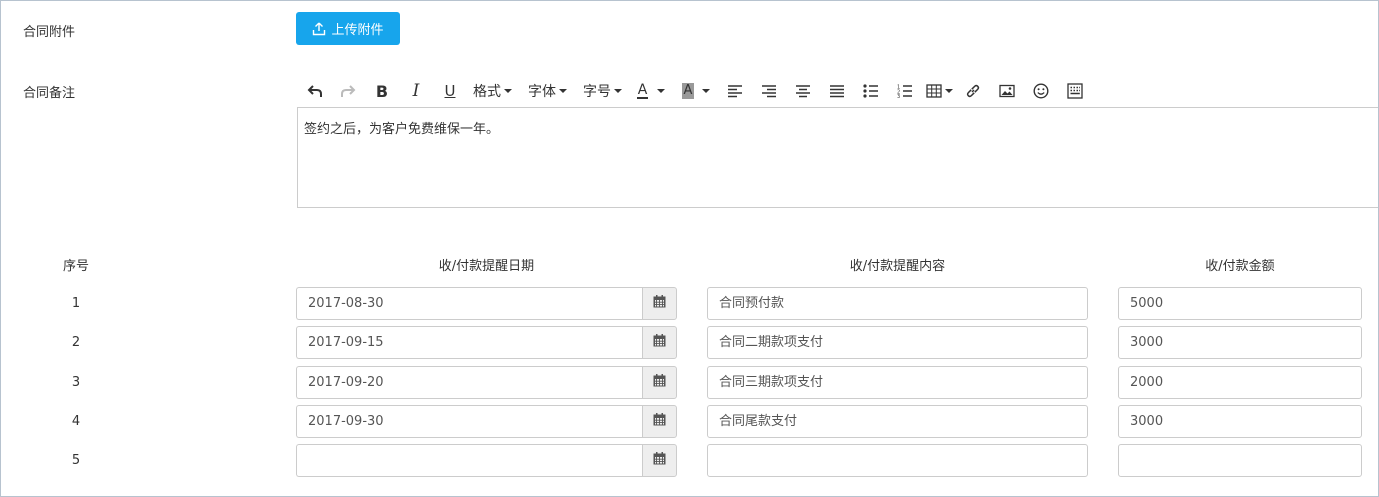  I want to click on undo-icon, so click(315, 91).